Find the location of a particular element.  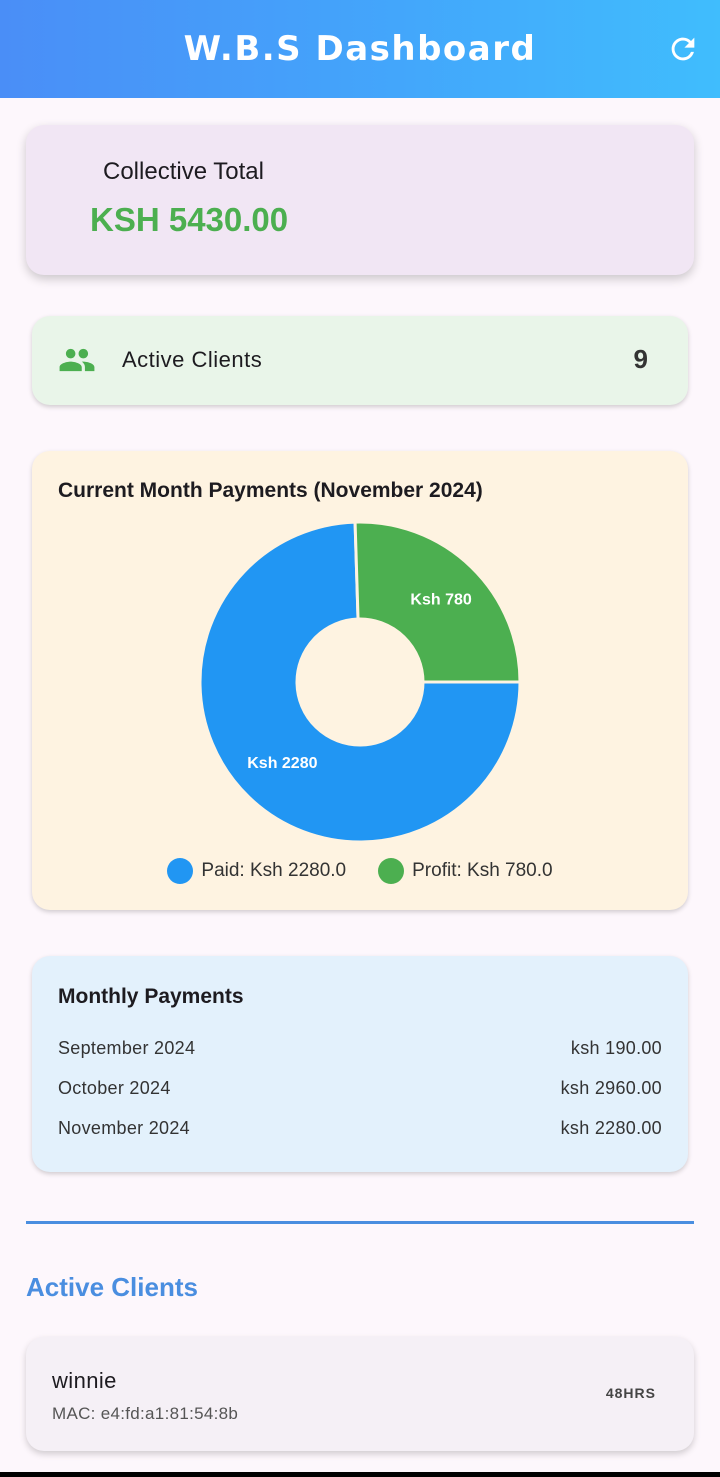

active-clients-count: 9 is located at coordinates (640, 359).